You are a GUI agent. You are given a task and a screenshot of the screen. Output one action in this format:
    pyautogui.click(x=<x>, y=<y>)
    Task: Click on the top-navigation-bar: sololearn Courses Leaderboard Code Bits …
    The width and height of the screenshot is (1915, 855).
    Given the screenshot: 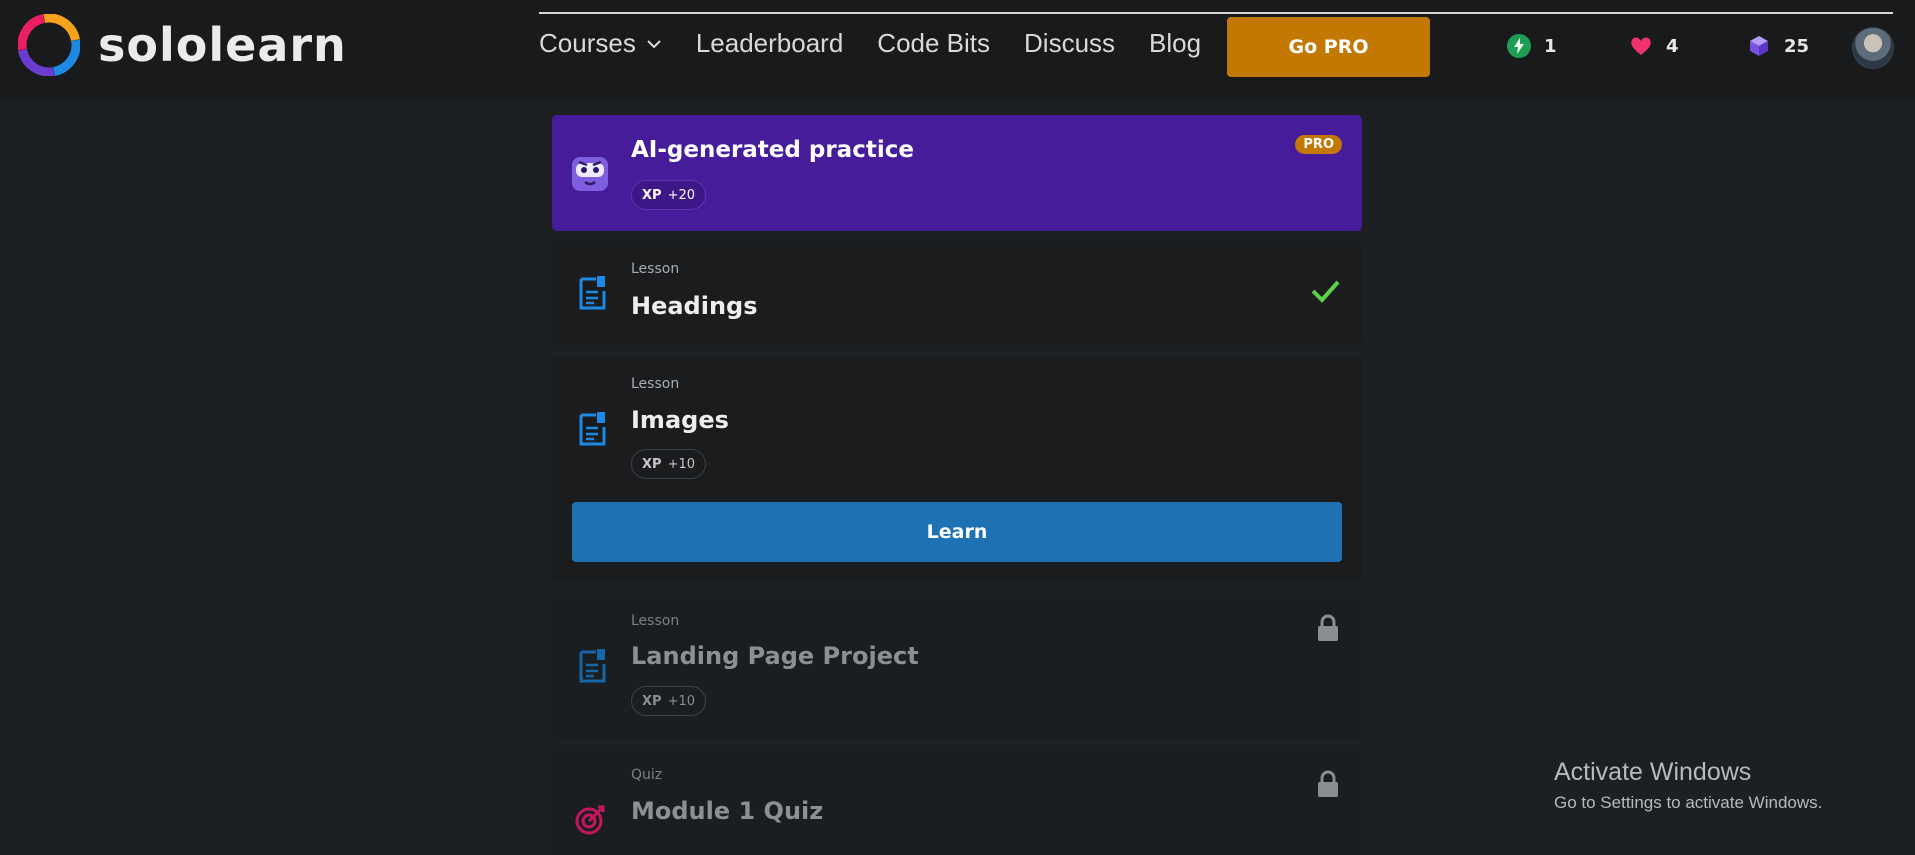 What is the action you would take?
    pyautogui.click(x=957, y=50)
    